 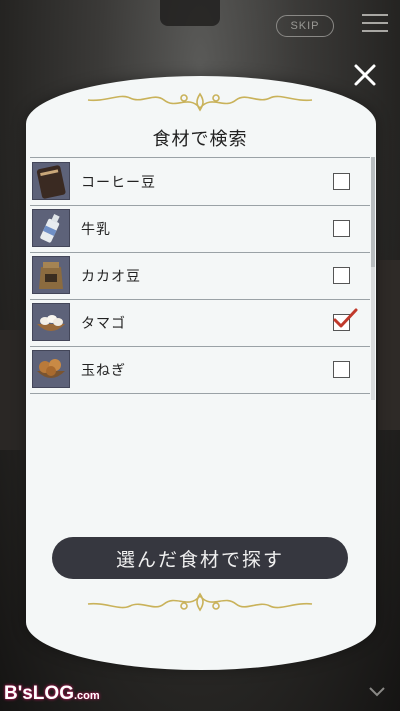 What do you see at coordinates (86, 696) in the screenshot?
I see `watermark-suffix: .com` at bounding box center [86, 696].